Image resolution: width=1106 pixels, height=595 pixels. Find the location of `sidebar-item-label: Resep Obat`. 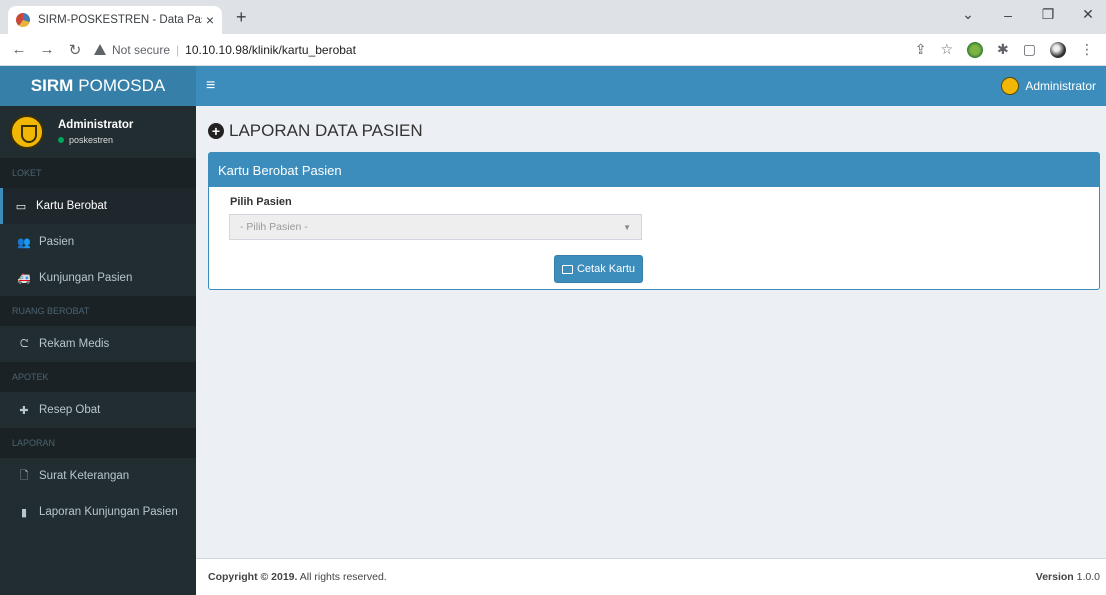

sidebar-item-label: Resep Obat is located at coordinates (70, 410).